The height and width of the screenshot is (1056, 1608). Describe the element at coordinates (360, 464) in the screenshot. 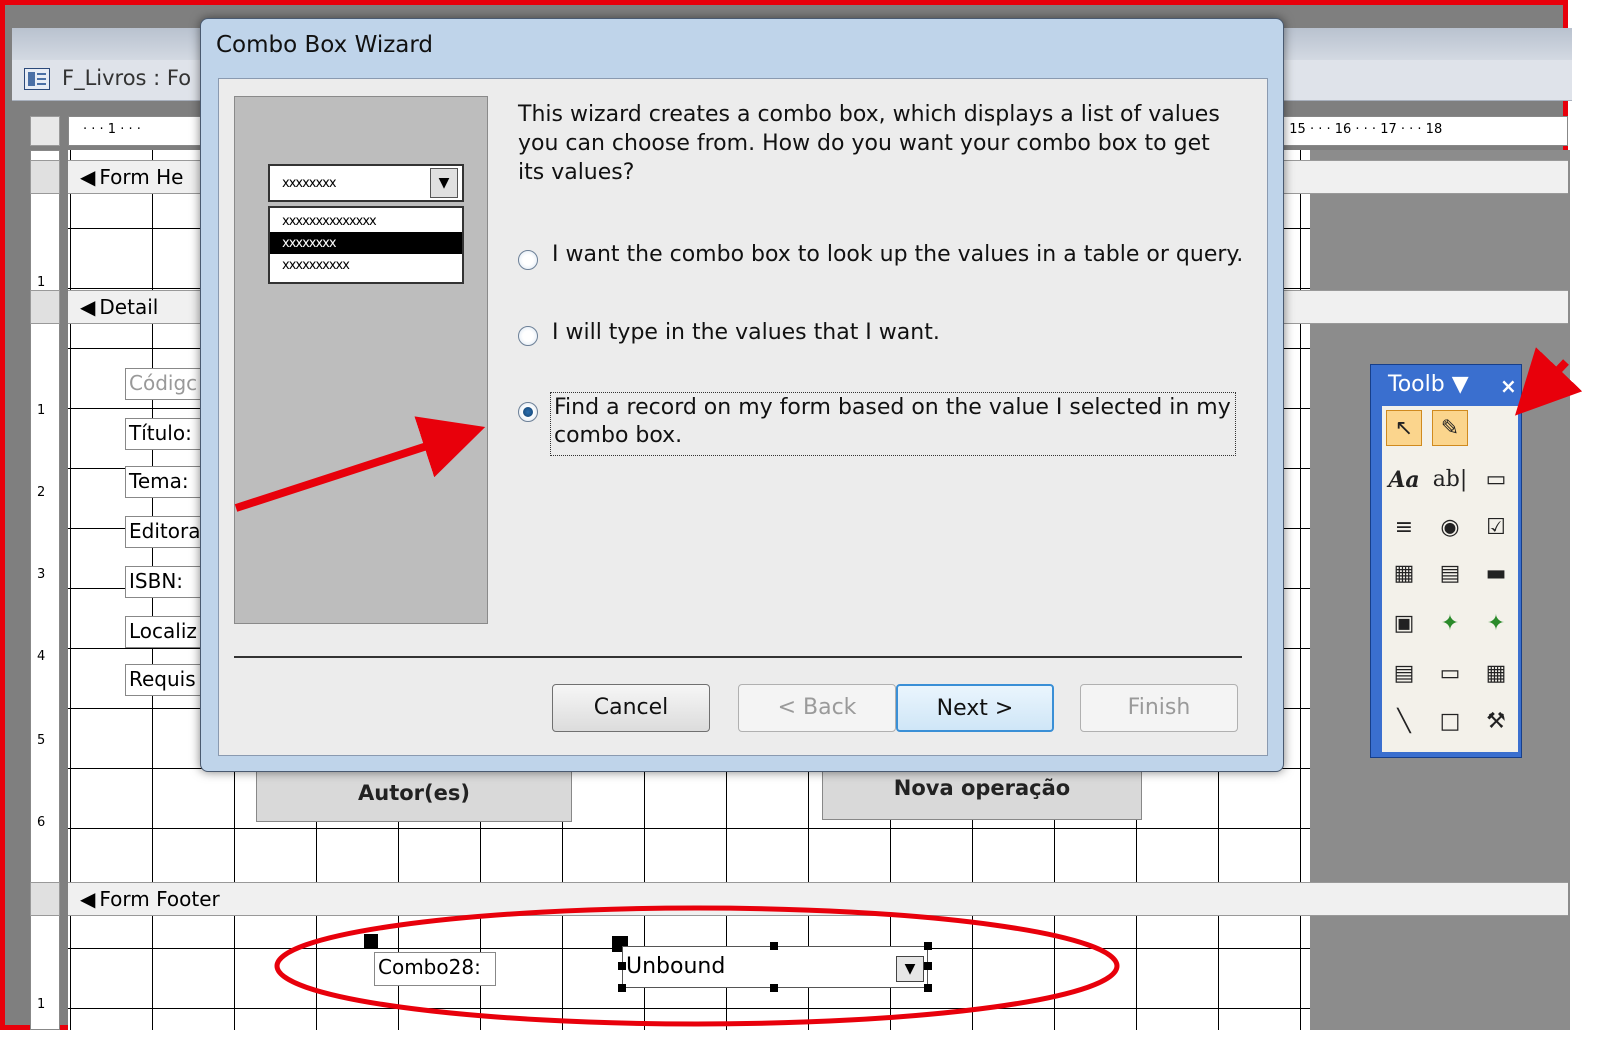

I see `annotation-arrow-left` at that location.